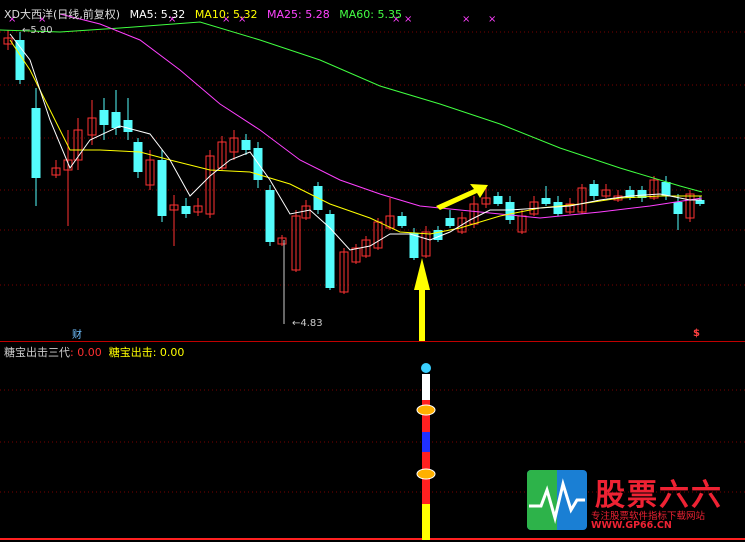  Describe the element at coordinates (370, 14) in the screenshot. I see `ma60-label: MA60: 5.35` at that location.